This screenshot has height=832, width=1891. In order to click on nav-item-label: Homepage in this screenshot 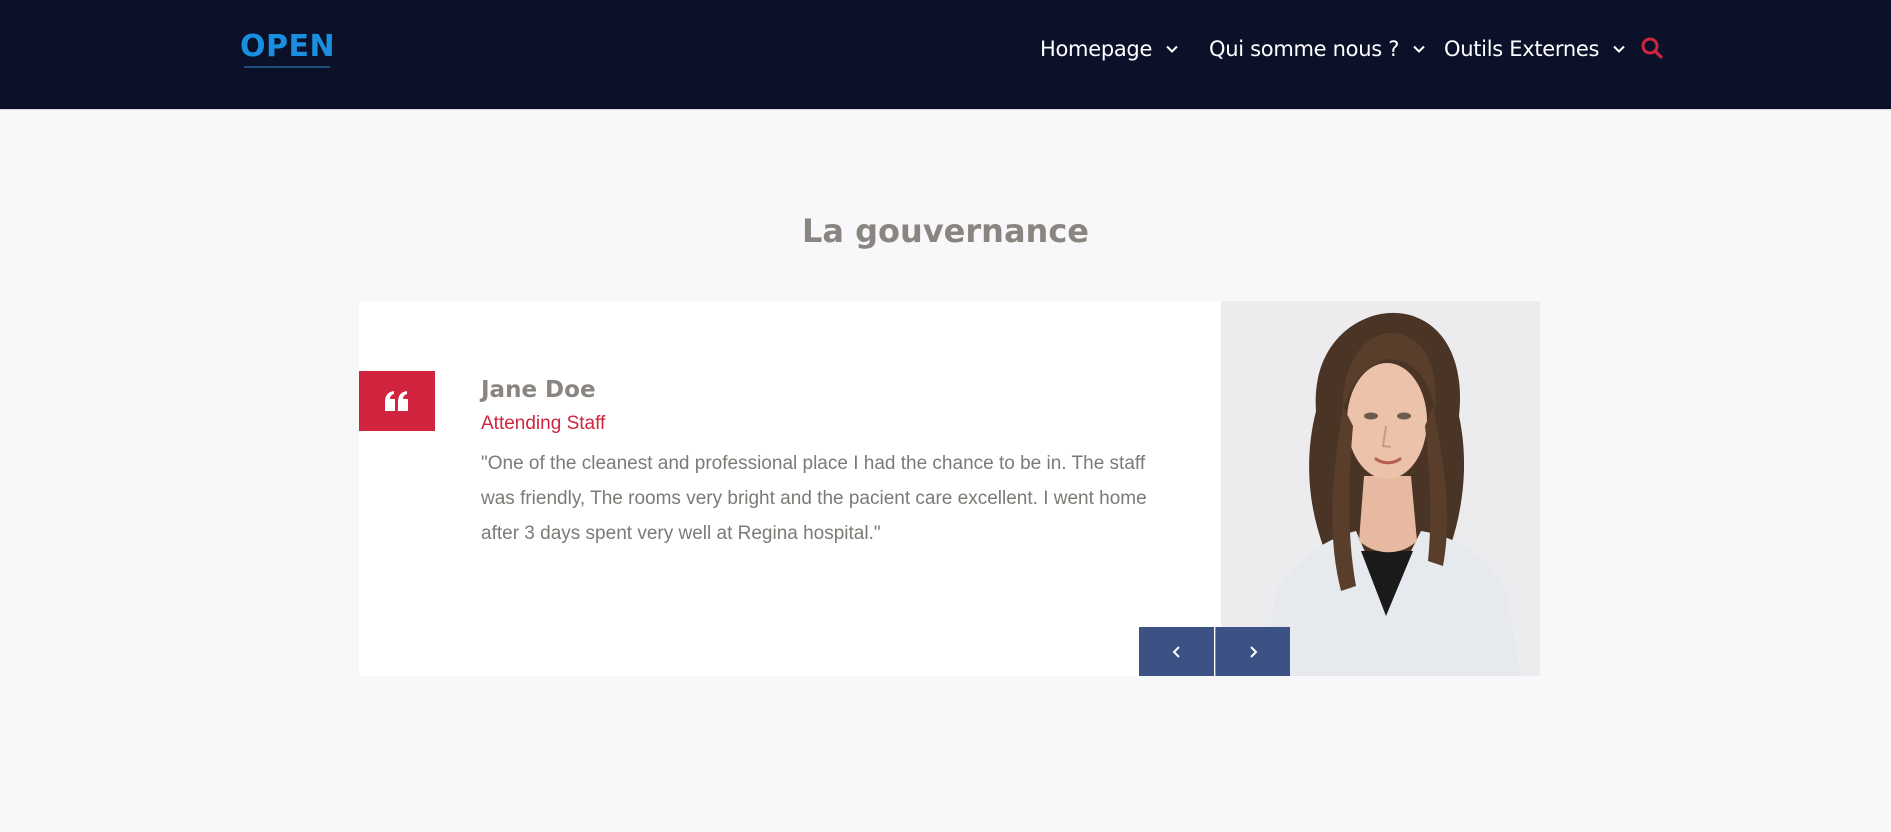, I will do `click(1096, 49)`.